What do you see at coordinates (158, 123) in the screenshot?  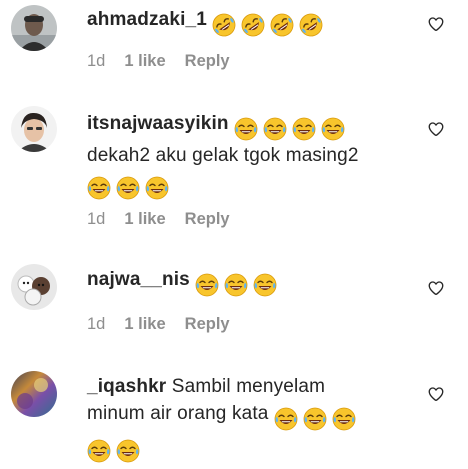 I see `username: itsnajwaasyikin` at bounding box center [158, 123].